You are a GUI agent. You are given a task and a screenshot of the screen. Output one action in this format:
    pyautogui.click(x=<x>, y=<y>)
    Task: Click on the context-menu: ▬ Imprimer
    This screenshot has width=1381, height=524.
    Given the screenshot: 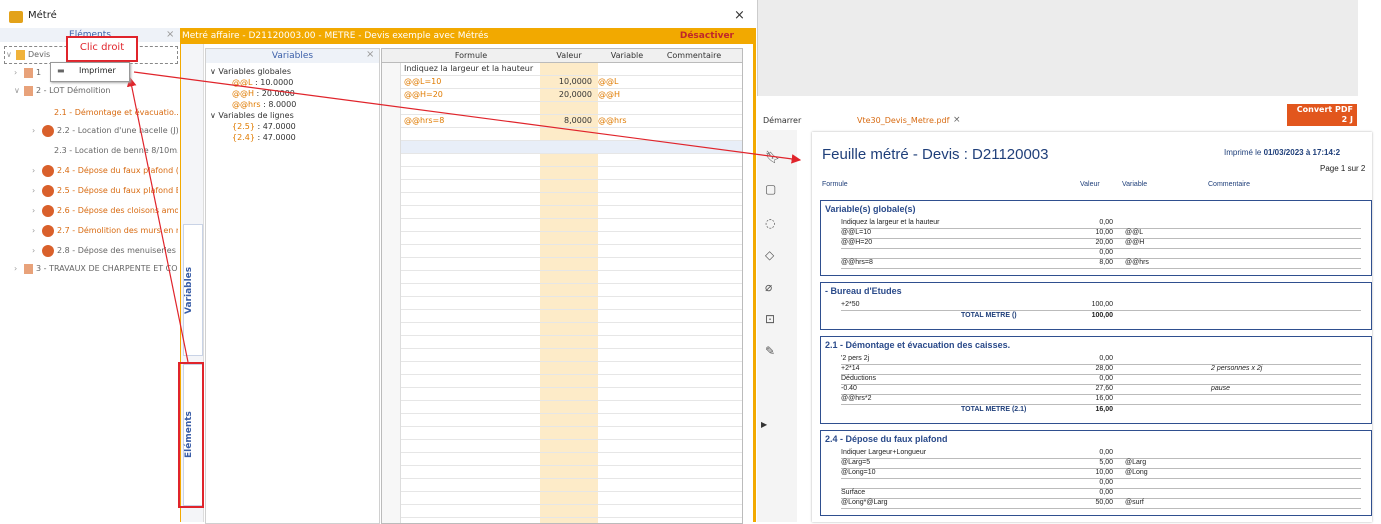 What is the action you would take?
    pyautogui.click(x=90, y=72)
    